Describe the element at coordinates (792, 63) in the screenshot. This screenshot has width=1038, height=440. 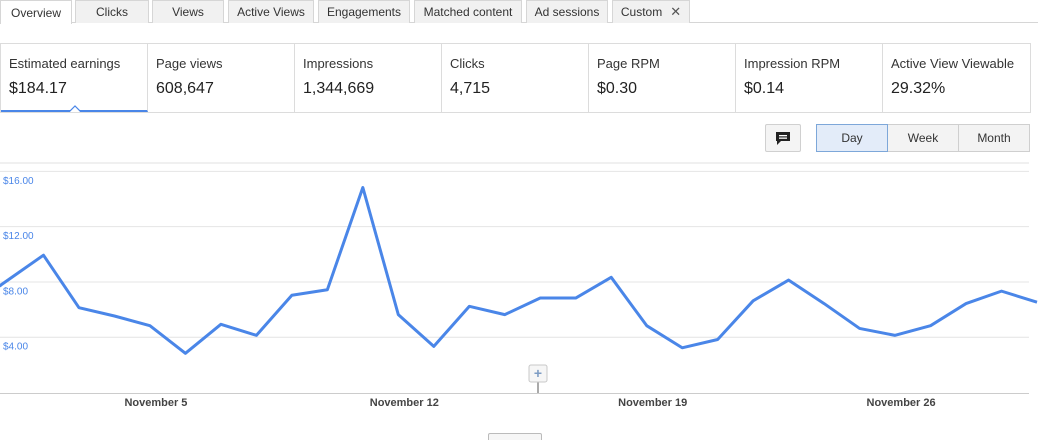
I see `metric-label: Impression RPM` at that location.